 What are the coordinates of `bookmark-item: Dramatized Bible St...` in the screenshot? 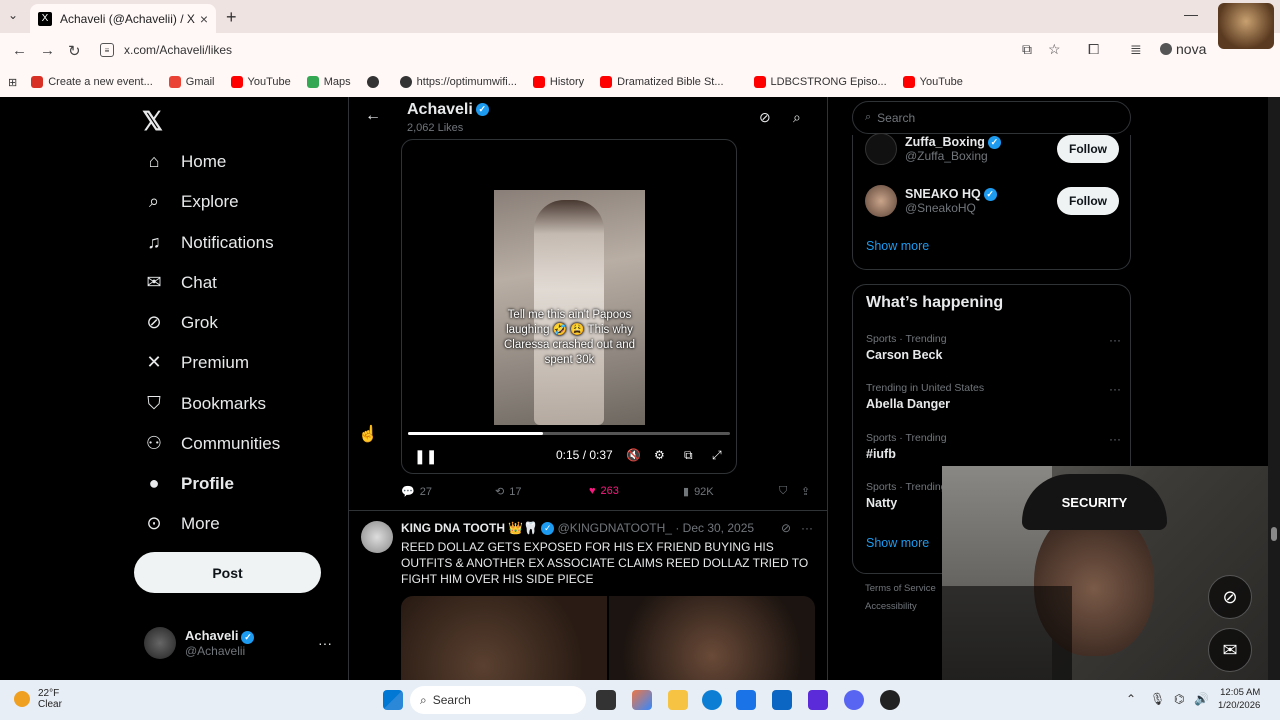 It's located at (662, 82).